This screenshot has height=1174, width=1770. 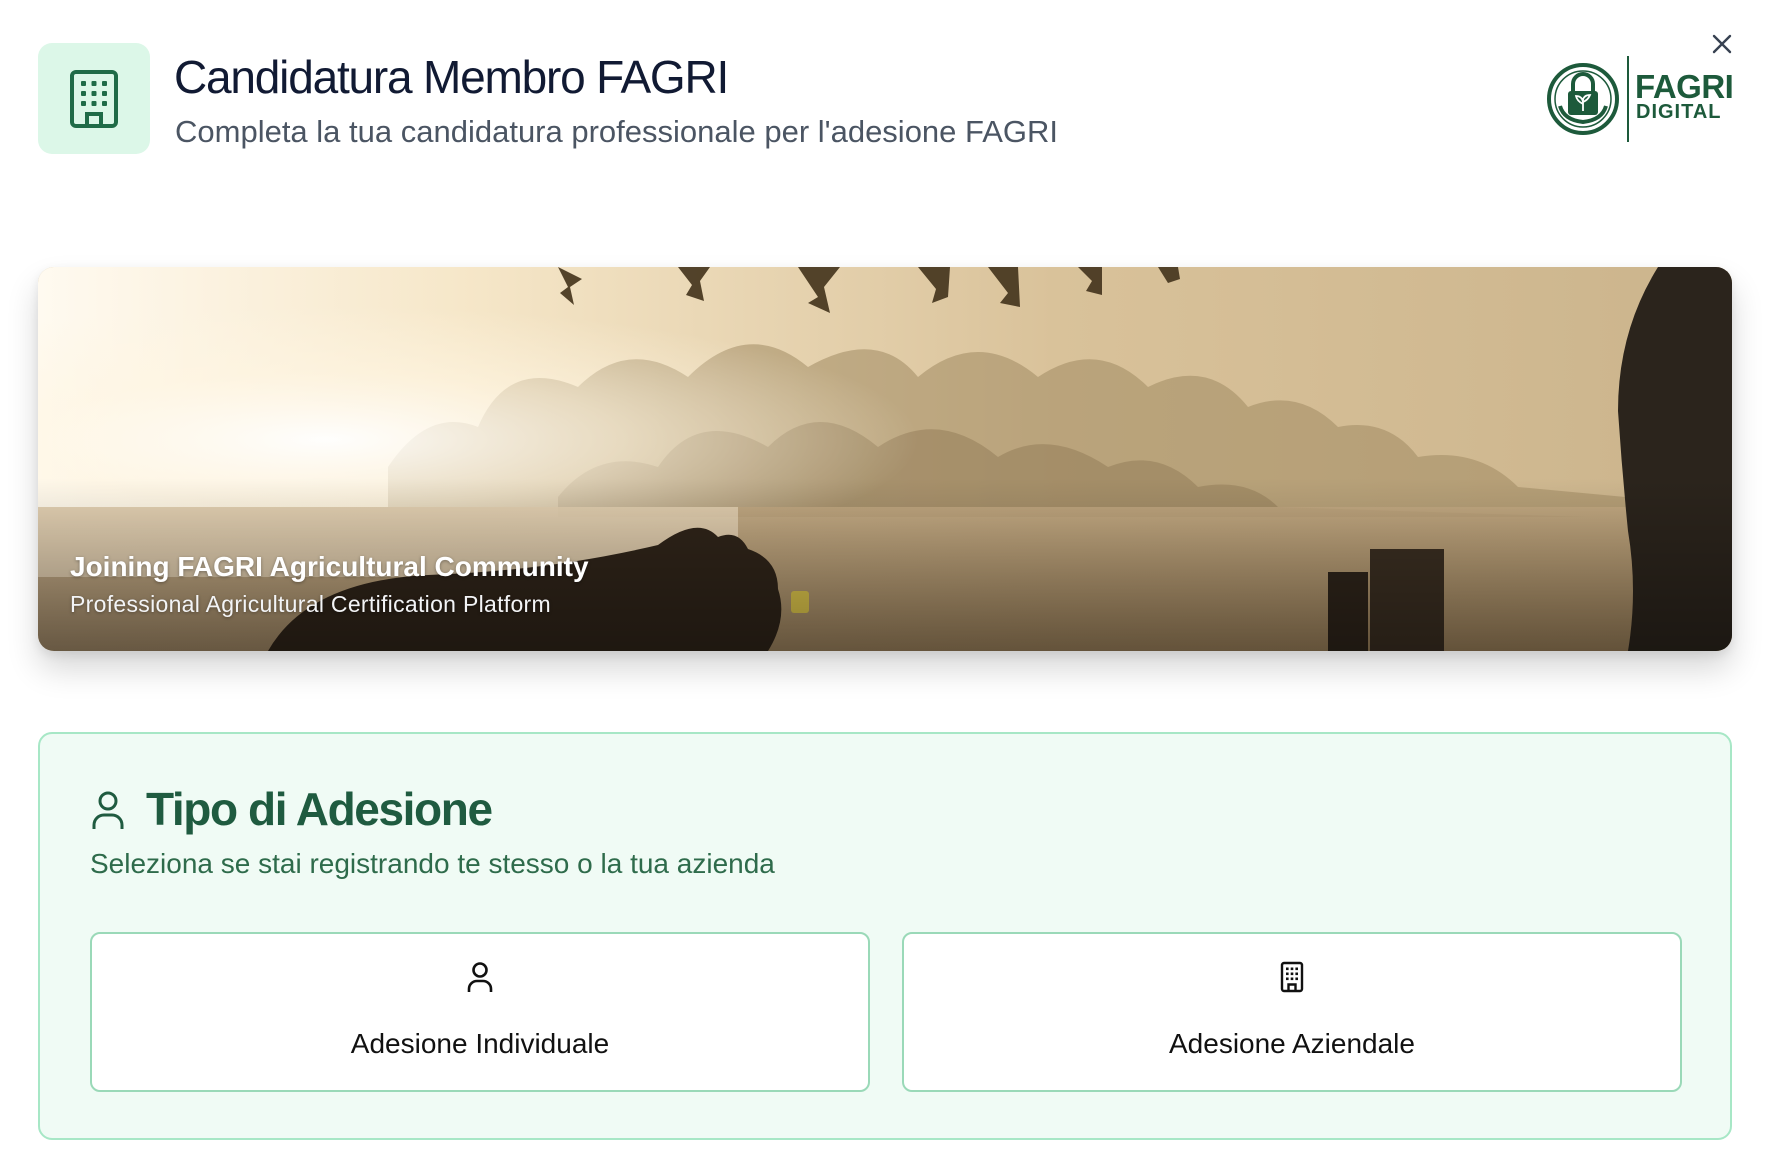 I want to click on fagri-digital-logo: FAGRI DIGITAL, so click(x=1640, y=100).